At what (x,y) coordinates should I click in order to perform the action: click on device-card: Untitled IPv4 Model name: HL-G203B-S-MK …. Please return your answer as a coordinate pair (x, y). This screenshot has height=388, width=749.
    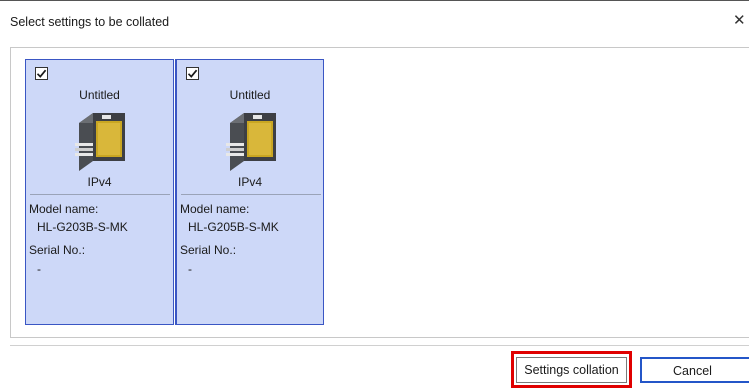
    Looking at the image, I should click on (99, 192).